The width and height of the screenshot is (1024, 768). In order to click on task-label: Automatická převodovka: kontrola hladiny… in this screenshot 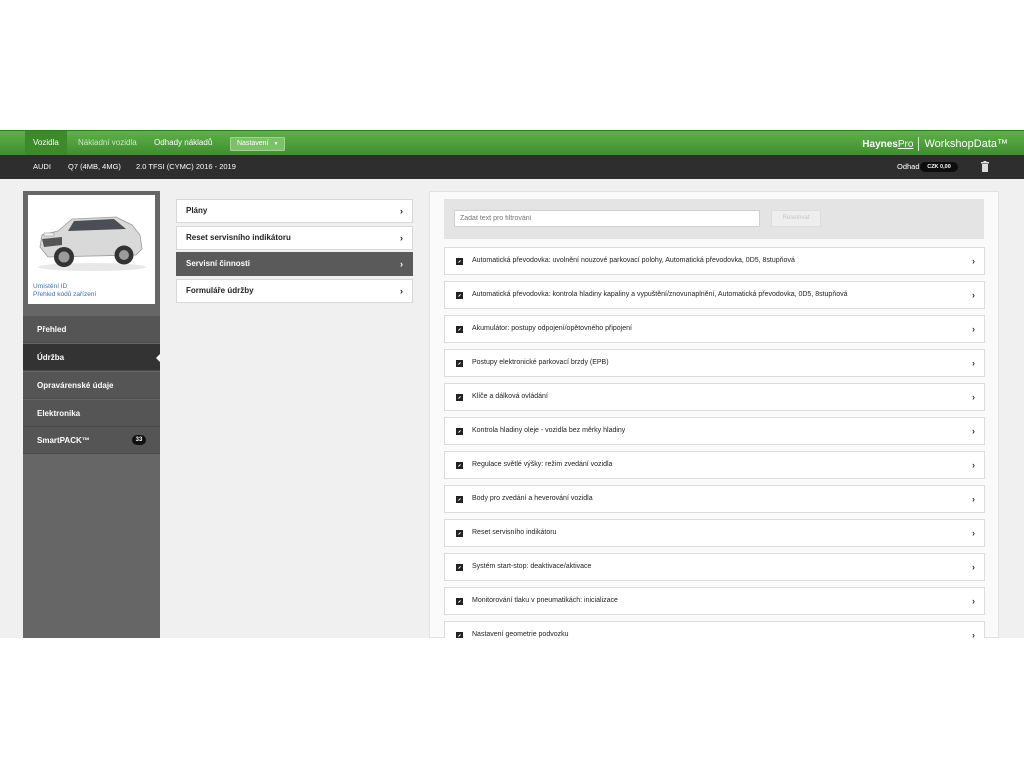, I will do `click(660, 294)`.